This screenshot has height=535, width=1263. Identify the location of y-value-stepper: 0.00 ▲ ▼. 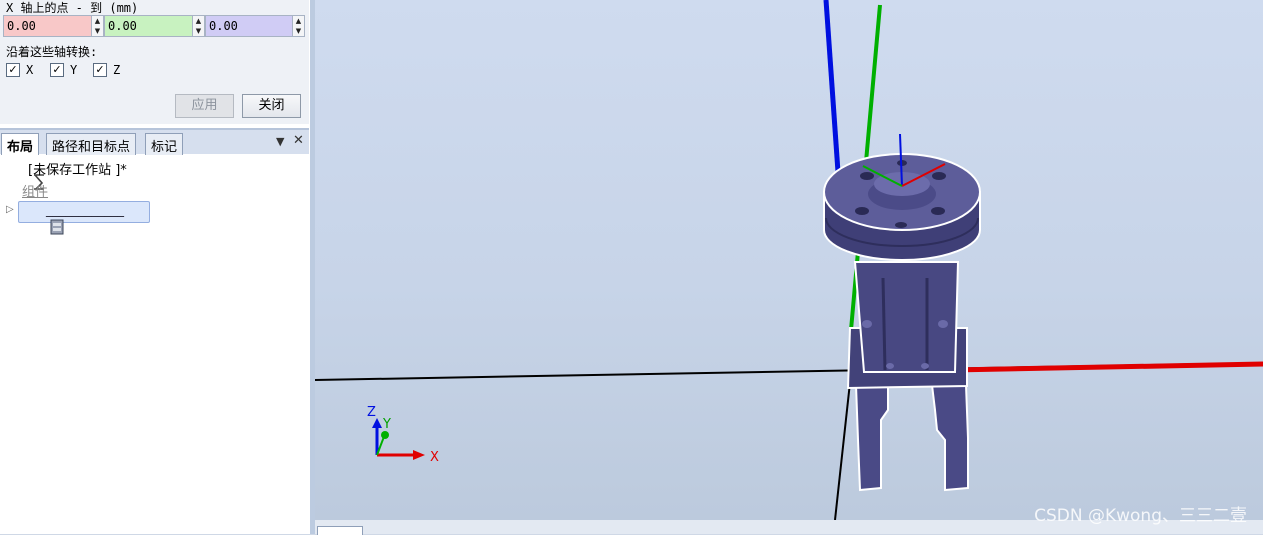
(154, 26).